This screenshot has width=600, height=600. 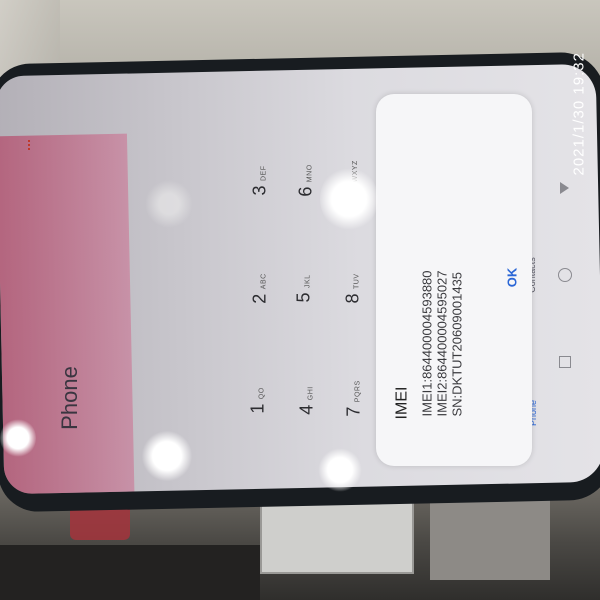 I want to click on dialpad-key-2: 2 ABC, so click(x=260, y=288).